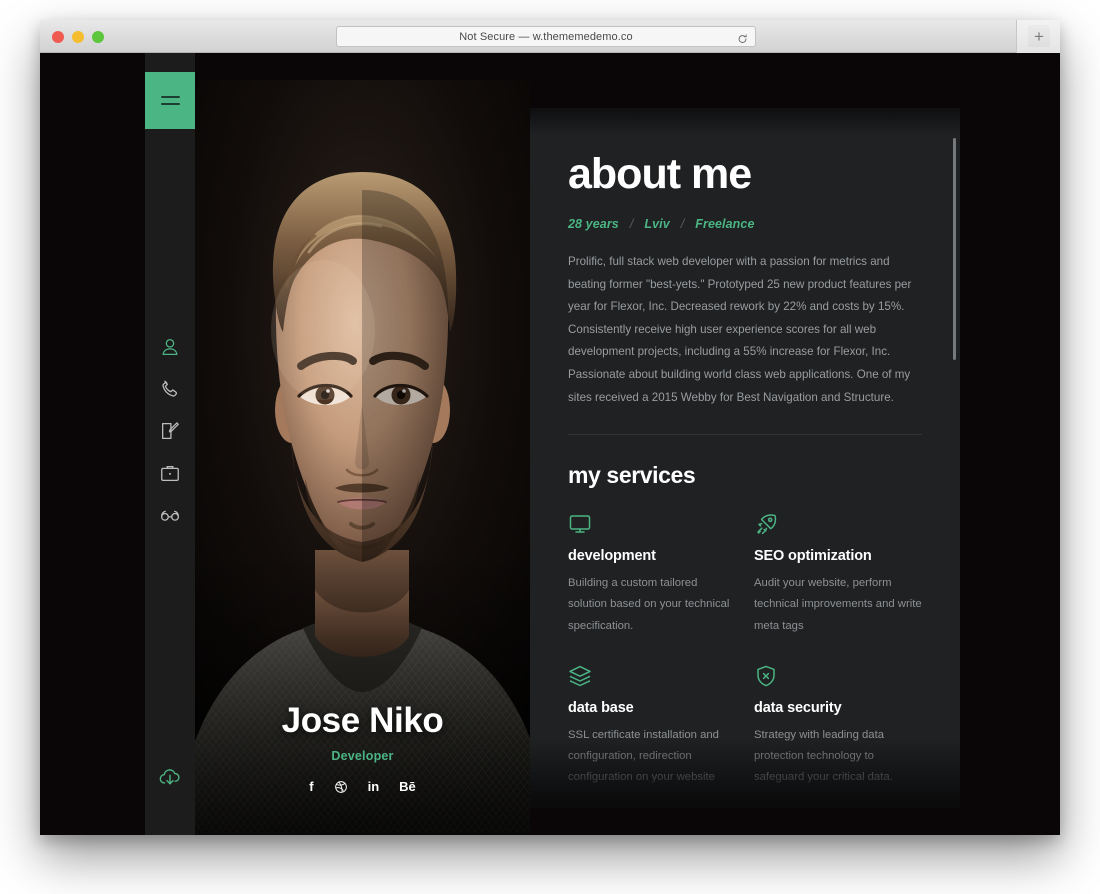 The image size is (1100, 894). I want to click on services-title: my services, so click(632, 475).